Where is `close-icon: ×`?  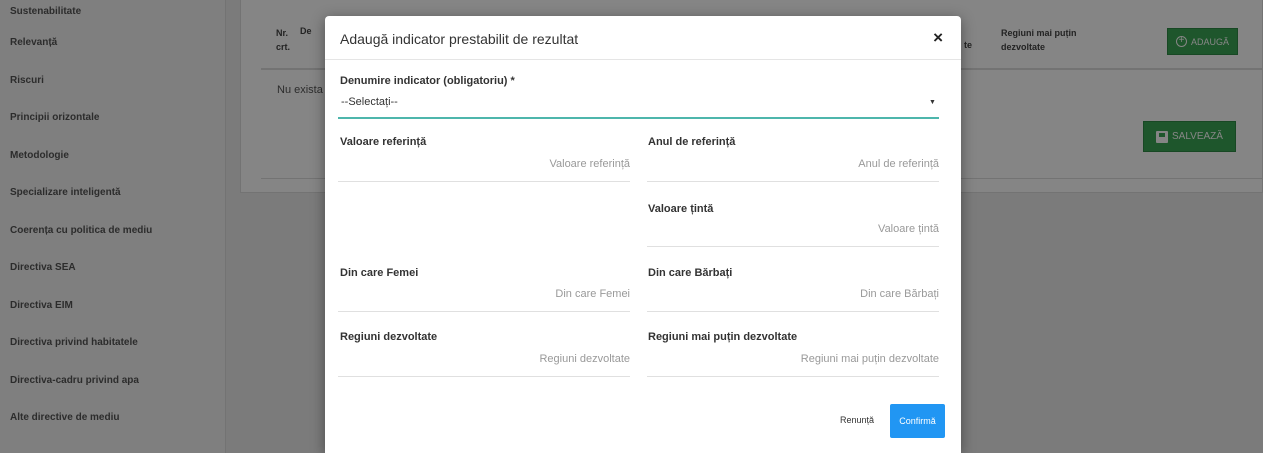
close-icon: × is located at coordinates (938, 38).